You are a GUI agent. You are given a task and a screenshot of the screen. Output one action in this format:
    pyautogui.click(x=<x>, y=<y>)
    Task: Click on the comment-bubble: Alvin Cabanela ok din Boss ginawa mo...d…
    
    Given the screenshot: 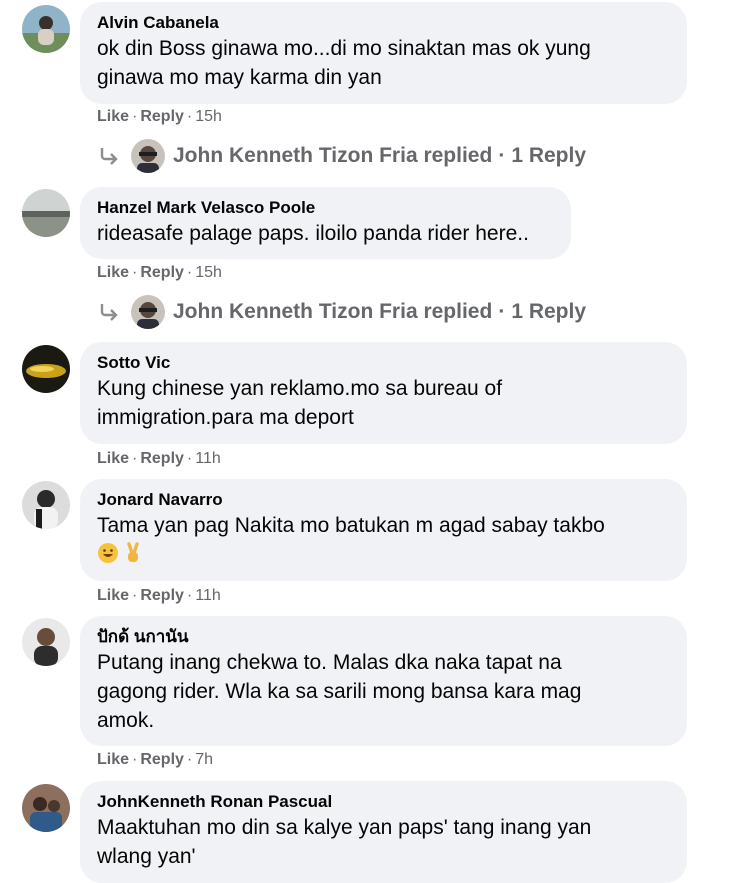 What is the action you would take?
    pyautogui.click(x=383, y=53)
    